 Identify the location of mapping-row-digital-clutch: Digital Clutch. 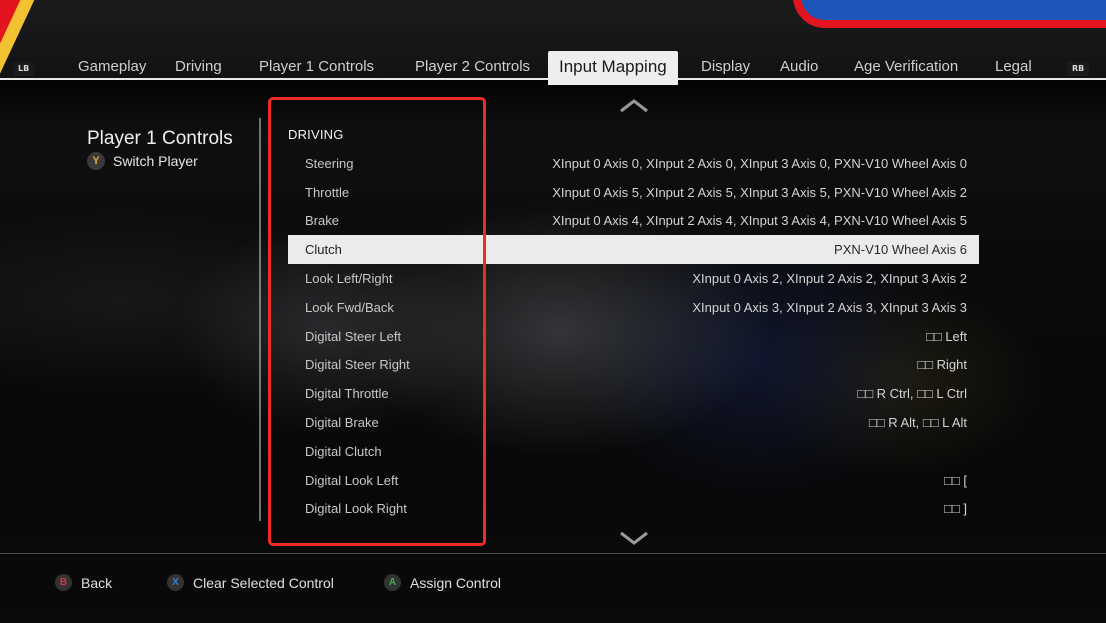
(633, 451).